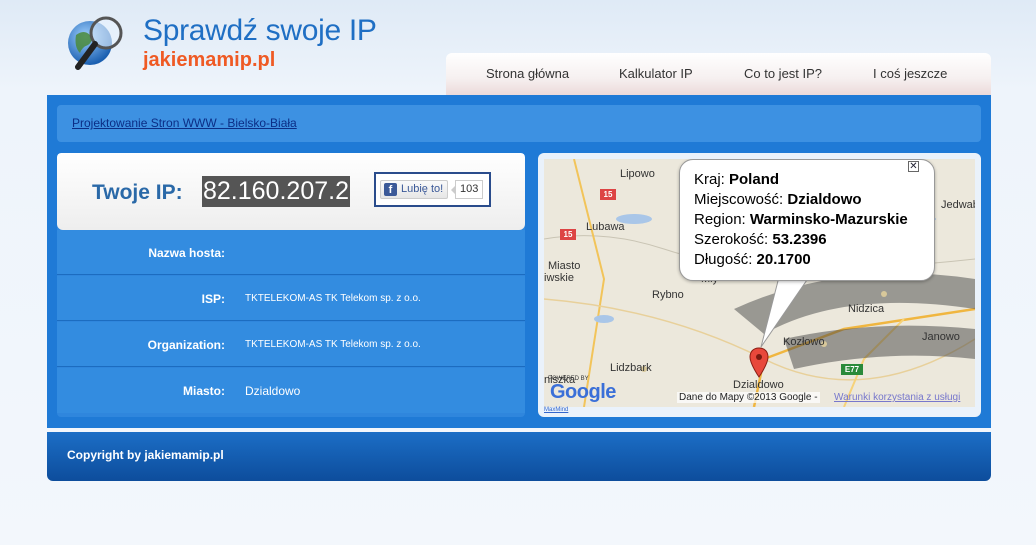 The height and width of the screenshot is (545, 1036). What do you see at coordinates (527, 73) in the screenshot?
I see `nav-item-home: Strona główna` at bounding box center [527, 73].